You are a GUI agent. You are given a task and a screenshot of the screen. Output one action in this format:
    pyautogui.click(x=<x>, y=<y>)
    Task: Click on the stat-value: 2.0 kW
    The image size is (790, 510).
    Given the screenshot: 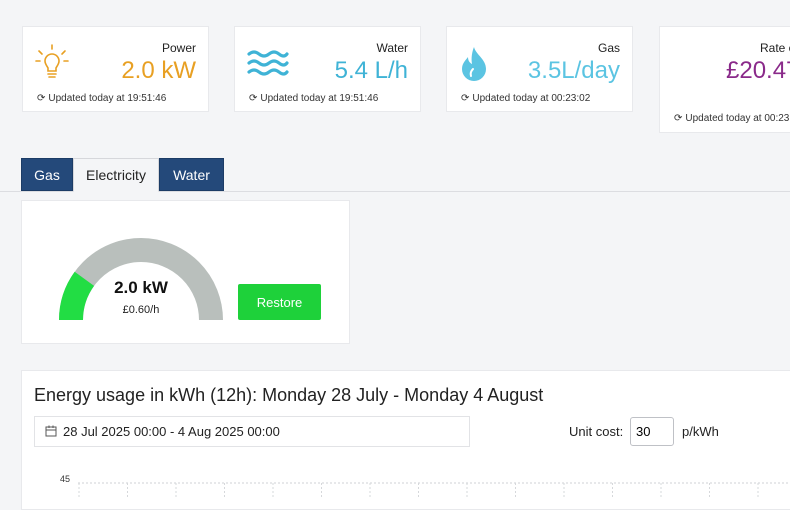 What is the action you would take?
    pyautogui.click(x=158, y=70)
    